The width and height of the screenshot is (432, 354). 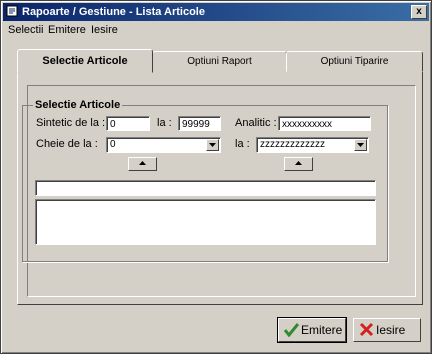 I want to click on tab-selectie-articole: Selectie Articole, so click(x=85, y=61).